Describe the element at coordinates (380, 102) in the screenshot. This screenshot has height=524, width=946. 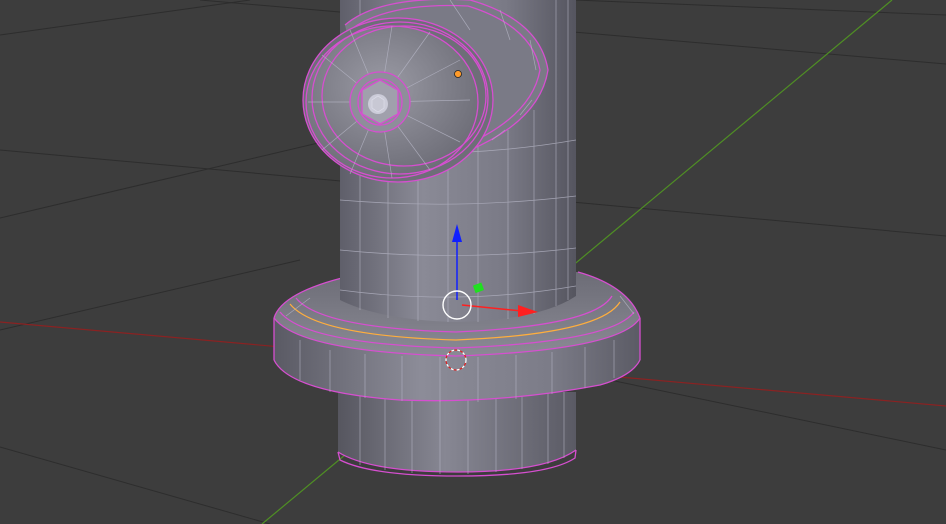
I see `cap-nut` at that location.